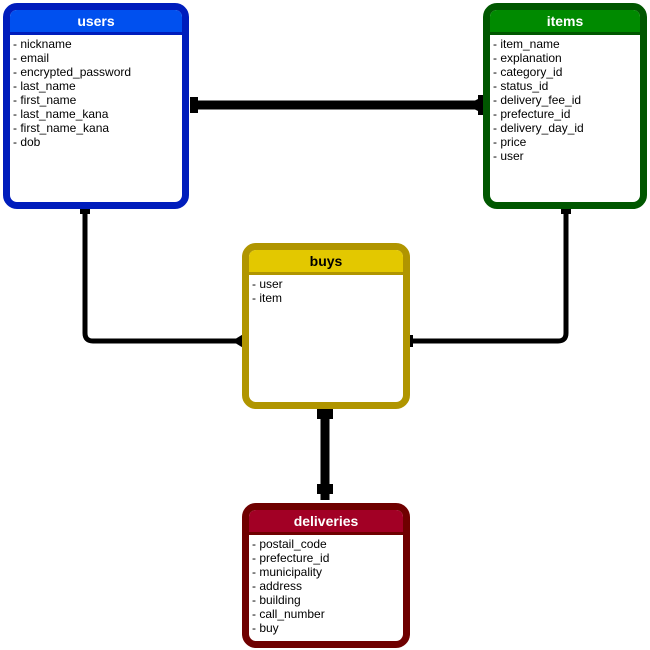 This screenshot has width=650, height=650. What do you see at coordinates (326, 290) in the screenshot?
I see `entity-buys-fields: - user - item` at bounding box center [326, 290].